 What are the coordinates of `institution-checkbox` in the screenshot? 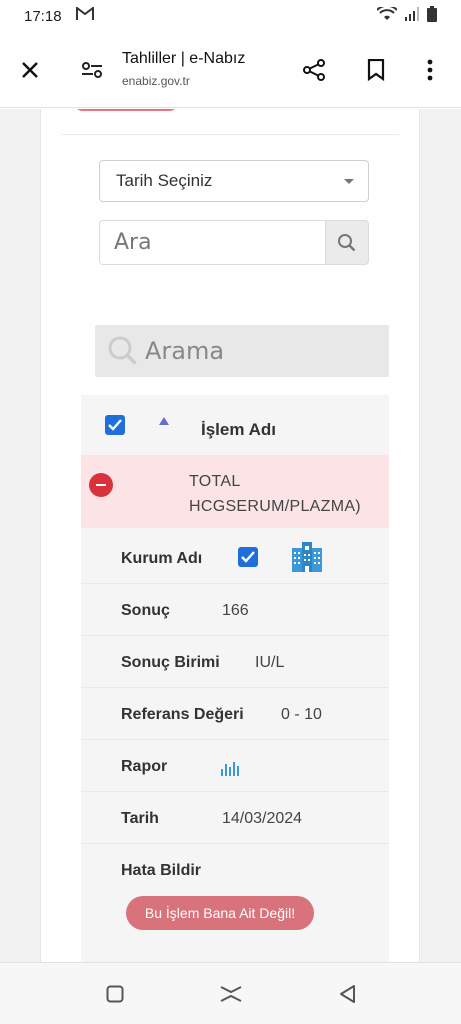 It's located at (248, 557).